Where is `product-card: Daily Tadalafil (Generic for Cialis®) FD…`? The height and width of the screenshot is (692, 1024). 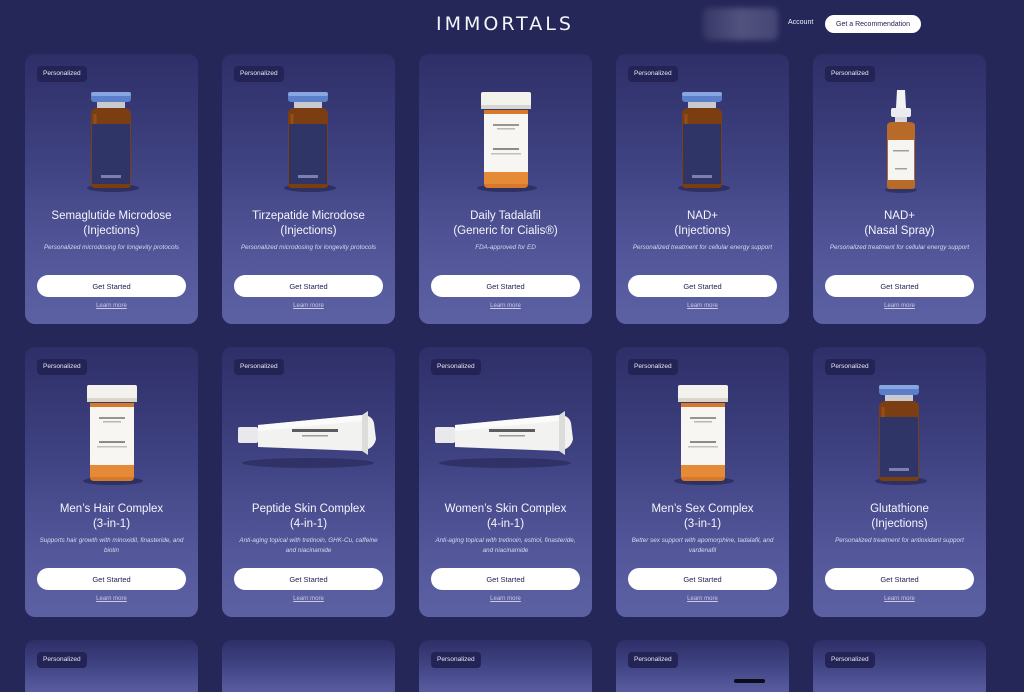 product-card: Daily Tadalafil (Generic for Cialis®) FD… is located at coordinates (505, 189).